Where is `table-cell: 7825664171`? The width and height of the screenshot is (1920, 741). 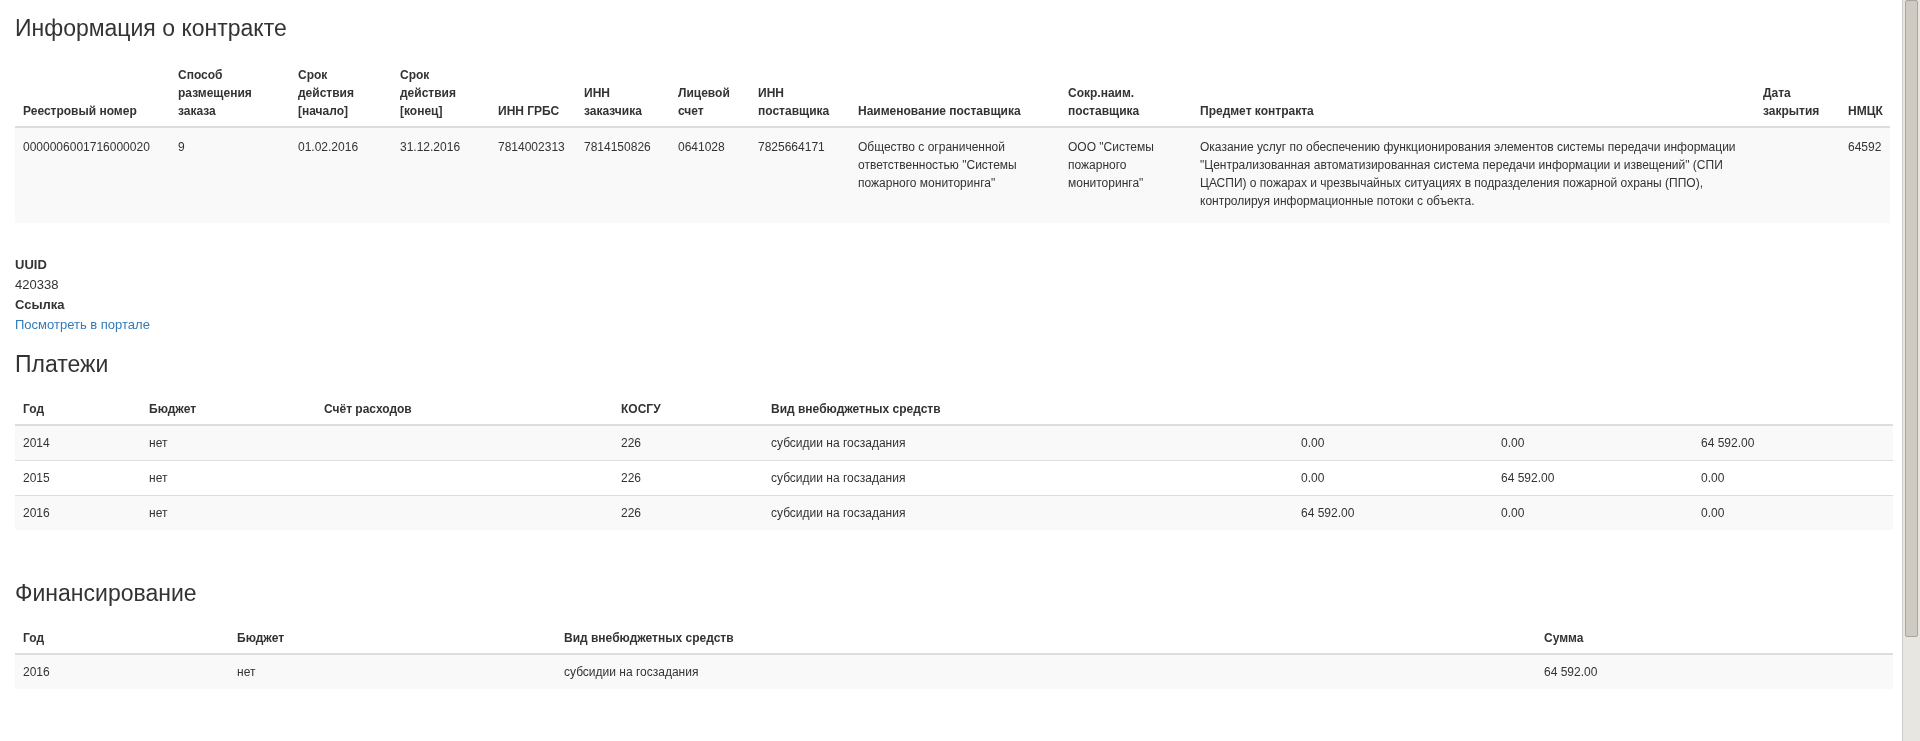 table-cell: 7825664171 is located at coordinates (800, 175).